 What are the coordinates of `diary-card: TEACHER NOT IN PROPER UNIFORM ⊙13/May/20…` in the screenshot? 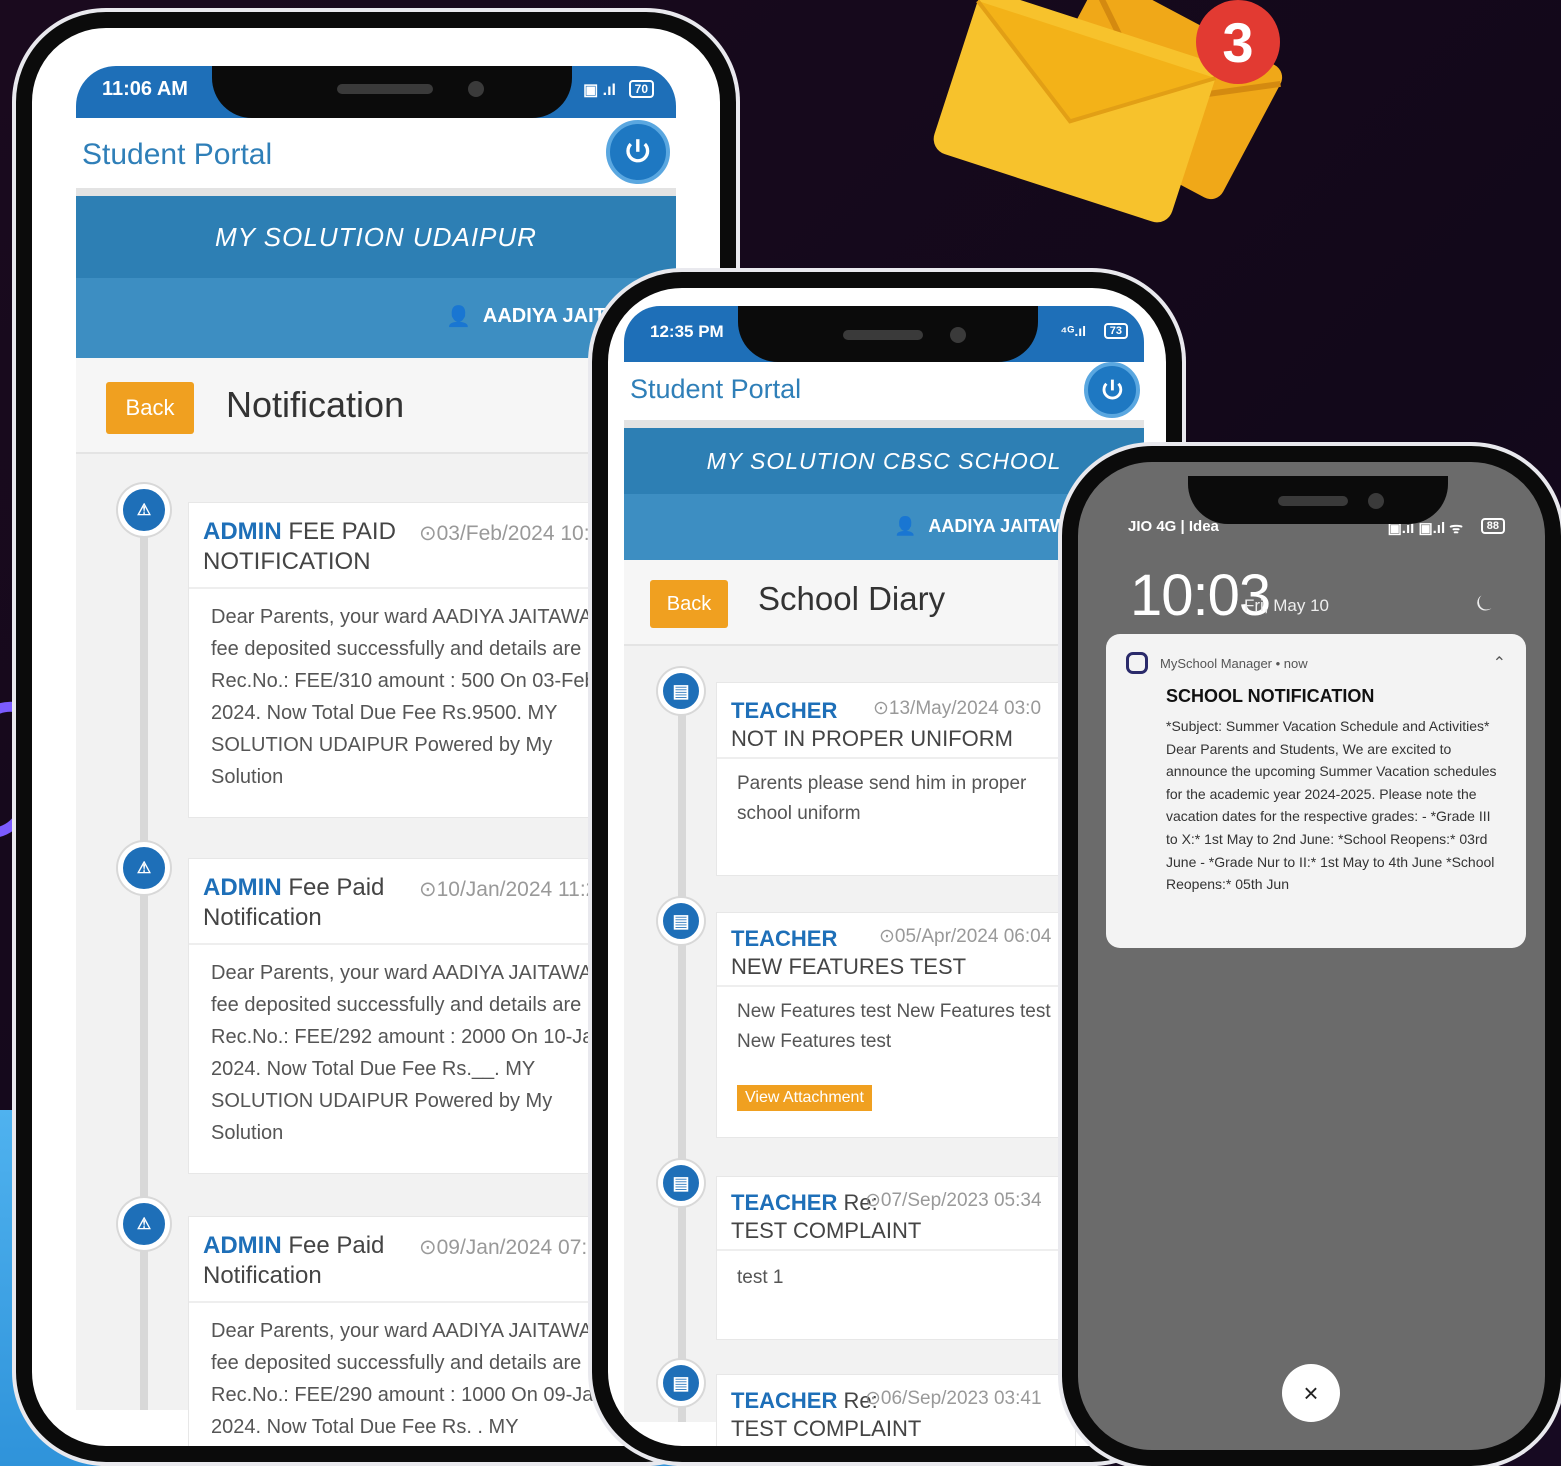 It's located at (896, 779).